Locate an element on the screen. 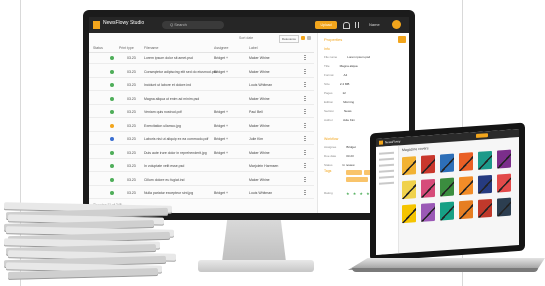 The image size is (545, 286). filename-cell: Exercitation ullamco.jpg is located at coordinates (162, 126).